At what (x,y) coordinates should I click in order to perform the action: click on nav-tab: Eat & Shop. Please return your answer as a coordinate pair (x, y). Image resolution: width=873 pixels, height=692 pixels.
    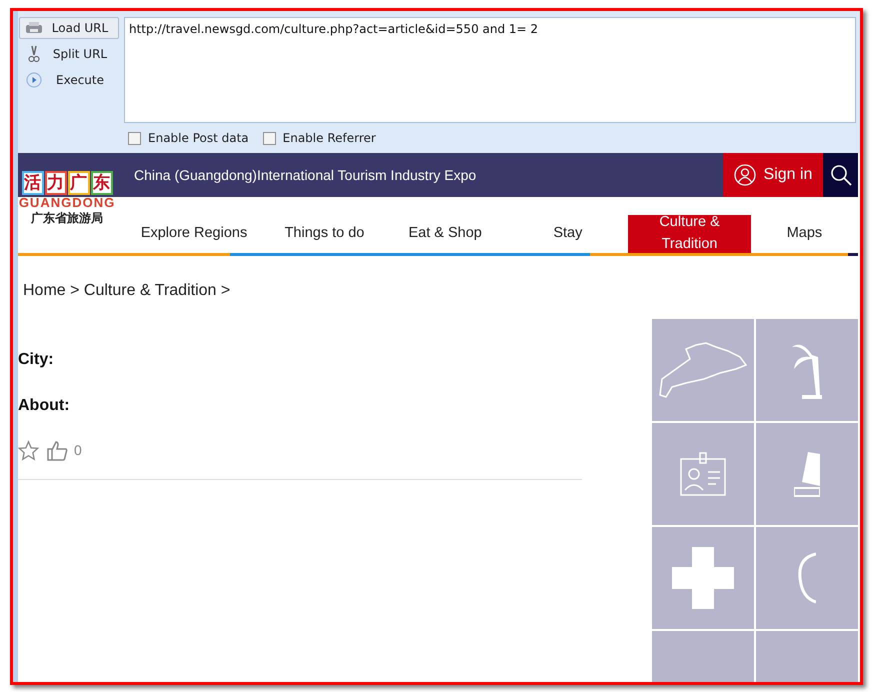
    Looking at the image, I should click on (445, 234).